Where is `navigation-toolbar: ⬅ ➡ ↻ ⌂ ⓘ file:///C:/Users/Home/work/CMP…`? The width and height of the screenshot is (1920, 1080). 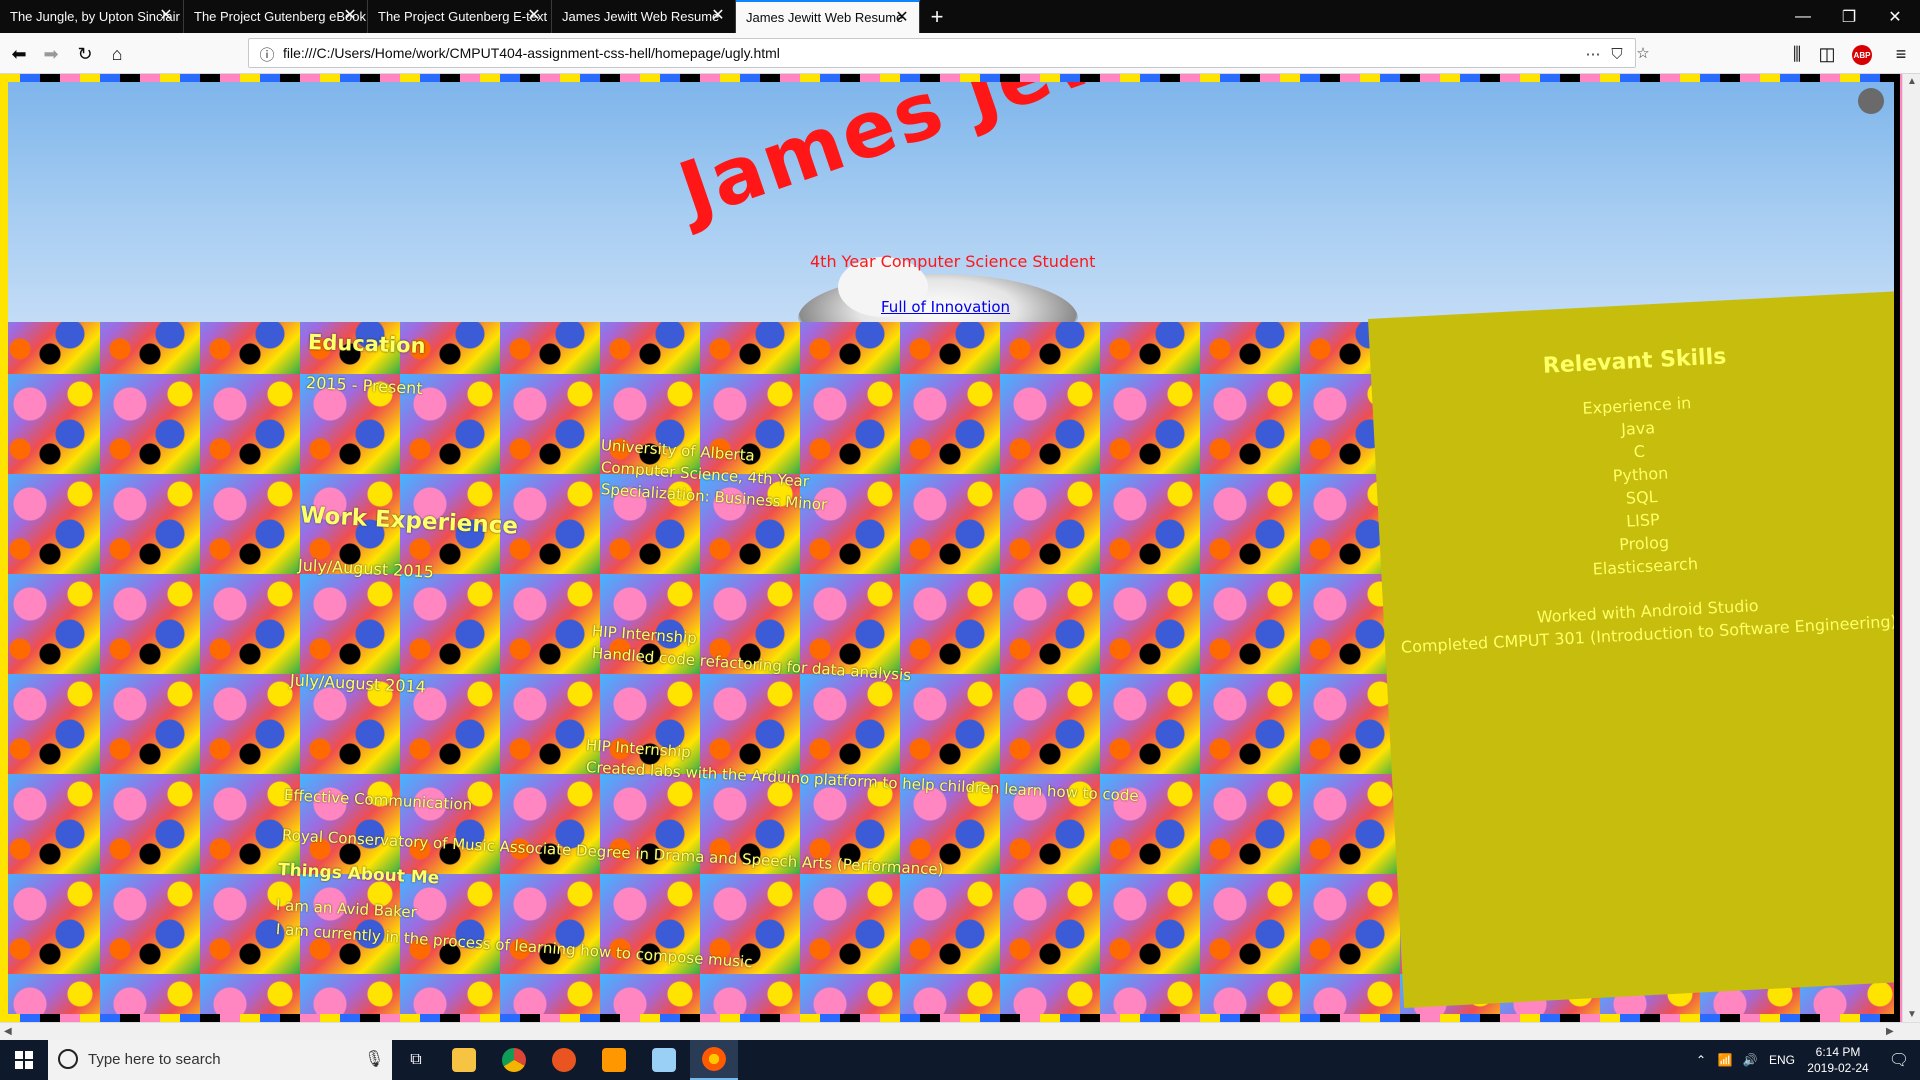 navigation-toolbar: ⬅ ➡ ↻ ⌂ ⓘ file:///C:/Users/Home/work/CMP… is located at coordinates (960, 53).